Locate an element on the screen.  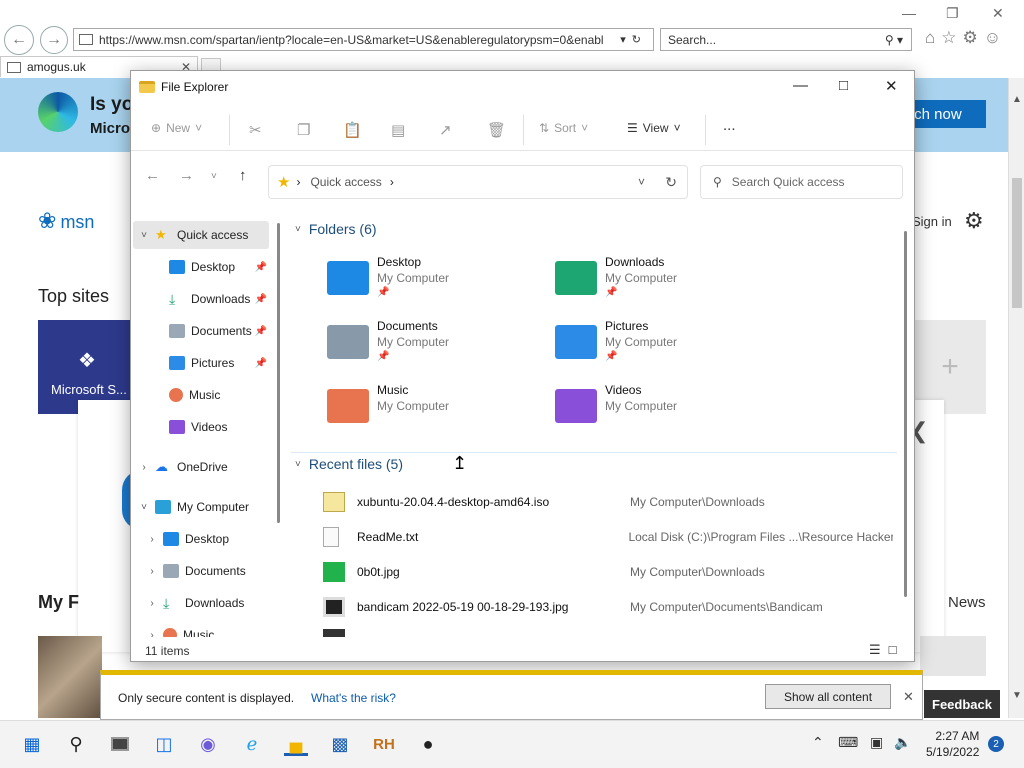
recent-section-header: ˅ Recent files (5) is located at coordinates (349, 464).